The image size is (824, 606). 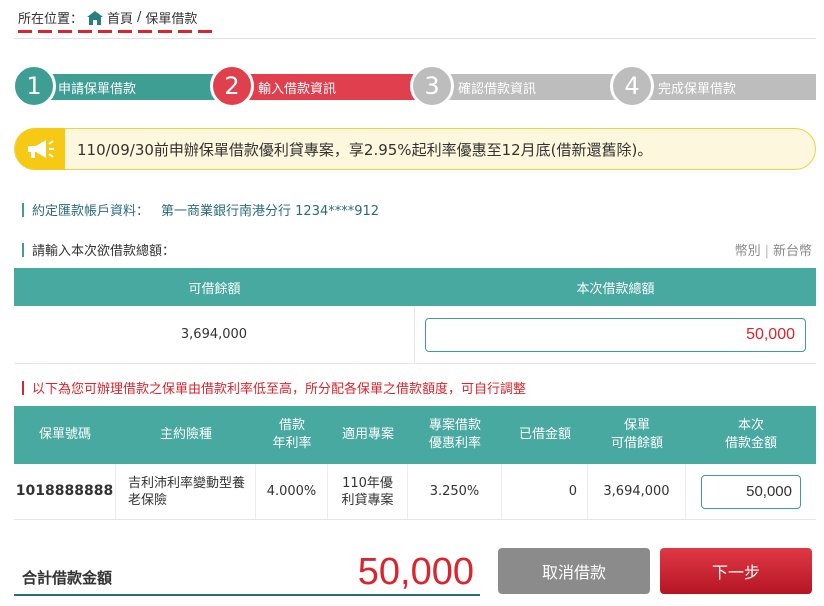 What do you see at coordinates (747, 251) in the screenshot?
I see `currency-label: 幣別` at bounding box center [747, 251].